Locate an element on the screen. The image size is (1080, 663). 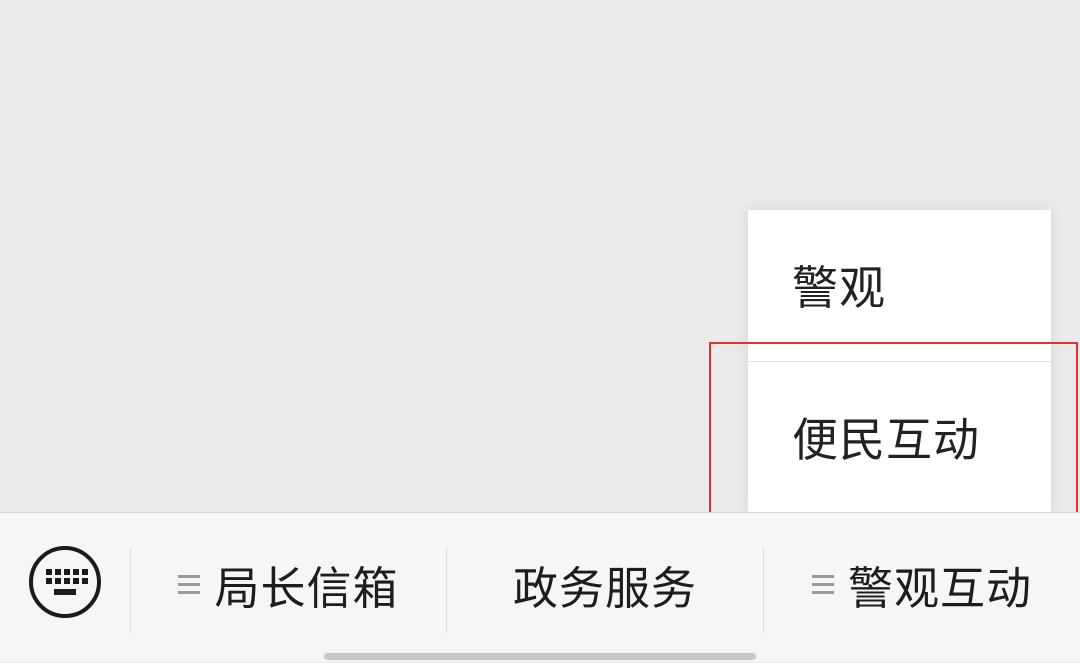
menu-tab-label: 警观互动 is located at coordinates (939, 588).